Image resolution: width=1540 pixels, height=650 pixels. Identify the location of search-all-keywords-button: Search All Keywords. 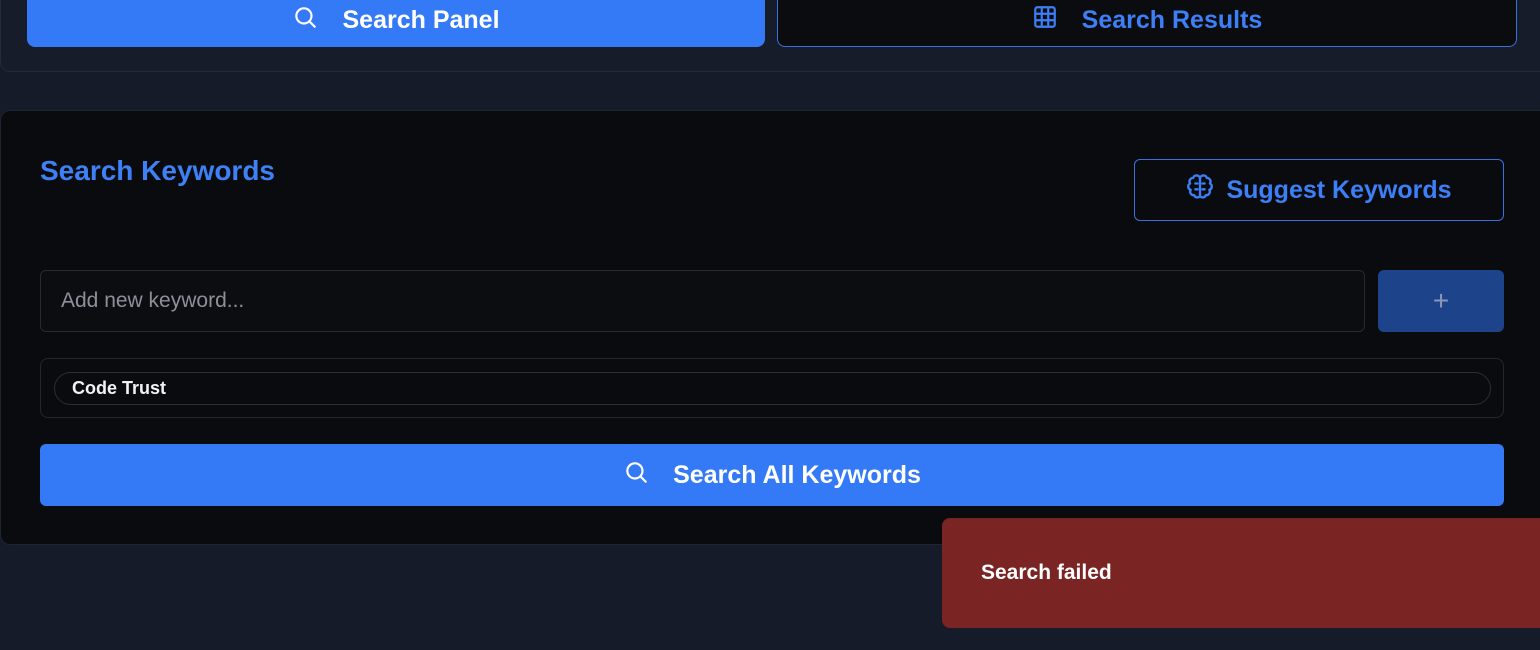
(772, 475).